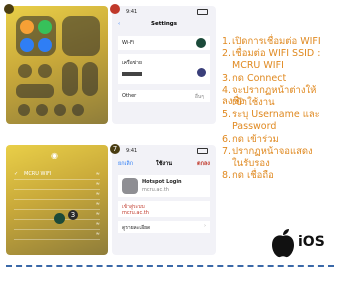 The image size is (340, 287). What do you see at coordinates (78, 110) in the screenshot?
I see `camera-icon` at bounding box center [78, 110].